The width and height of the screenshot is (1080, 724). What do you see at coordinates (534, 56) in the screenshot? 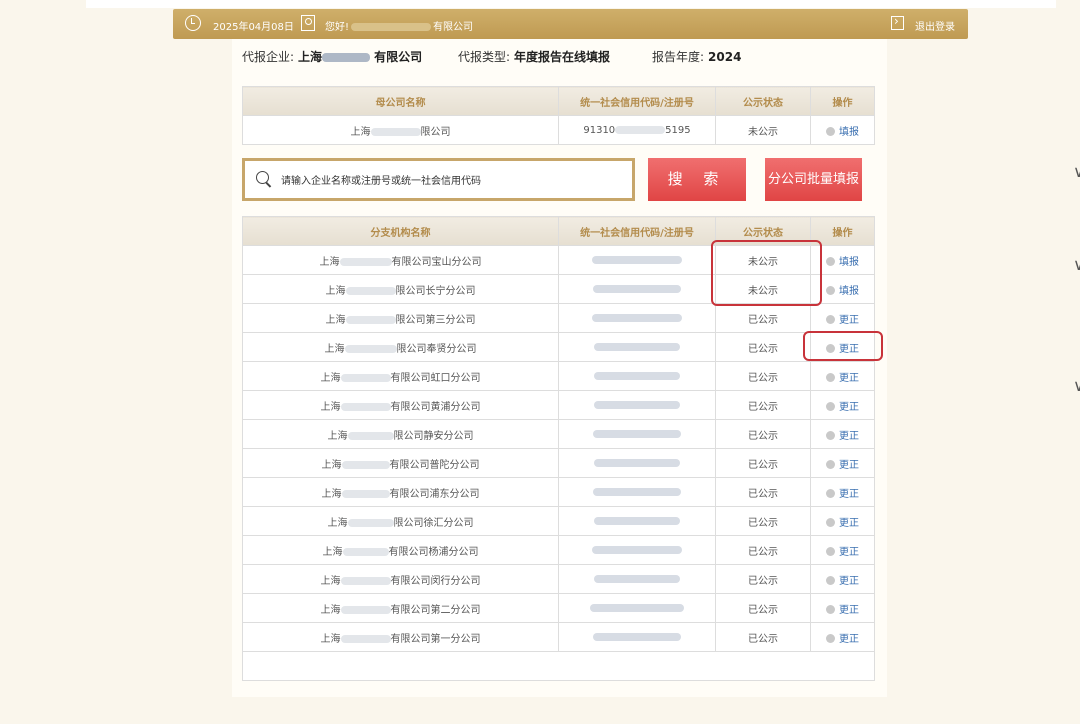
I see `type-info: 代报类型: 年度报告在线填报` at bounding box center [534, 56].